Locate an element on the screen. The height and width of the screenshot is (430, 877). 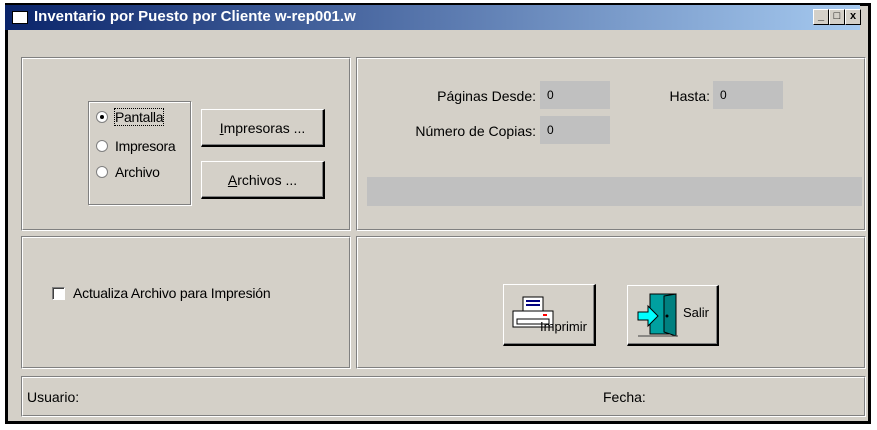
radio-impresora-label: Impresora is located at coordinates (145, 146).